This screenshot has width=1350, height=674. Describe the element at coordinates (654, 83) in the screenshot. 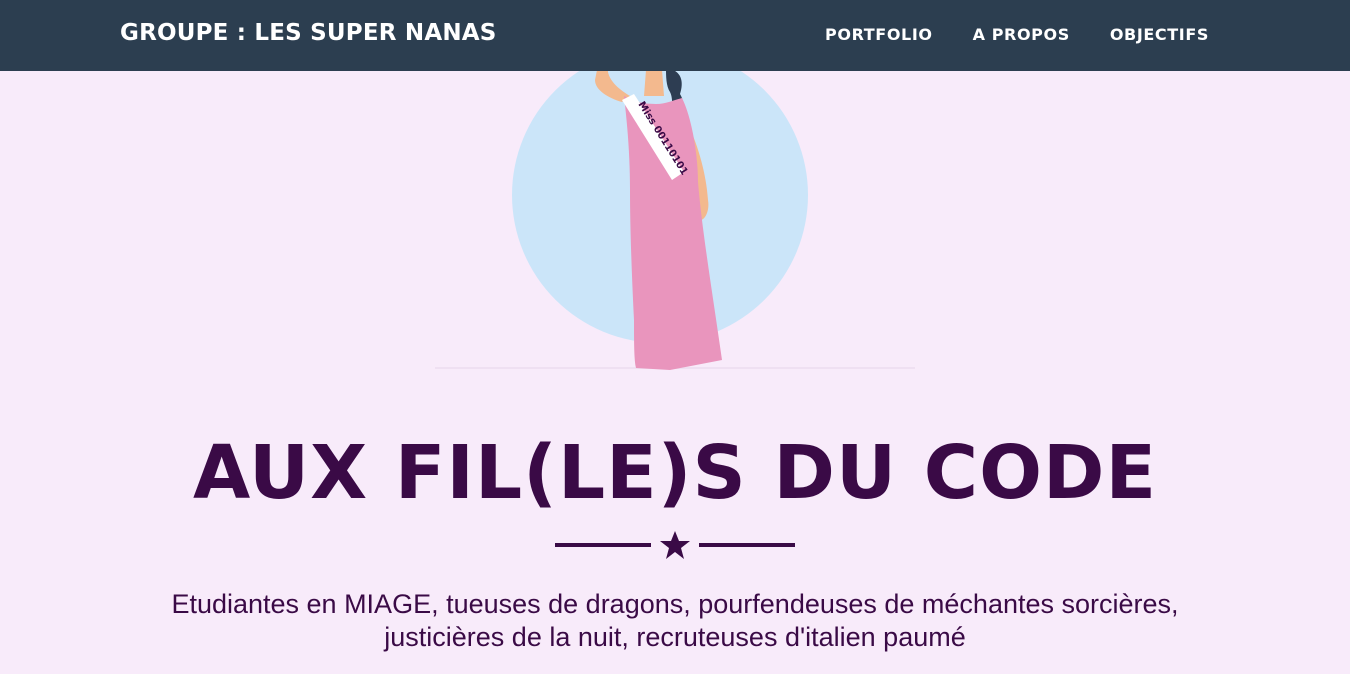

I see `neck` at that location.